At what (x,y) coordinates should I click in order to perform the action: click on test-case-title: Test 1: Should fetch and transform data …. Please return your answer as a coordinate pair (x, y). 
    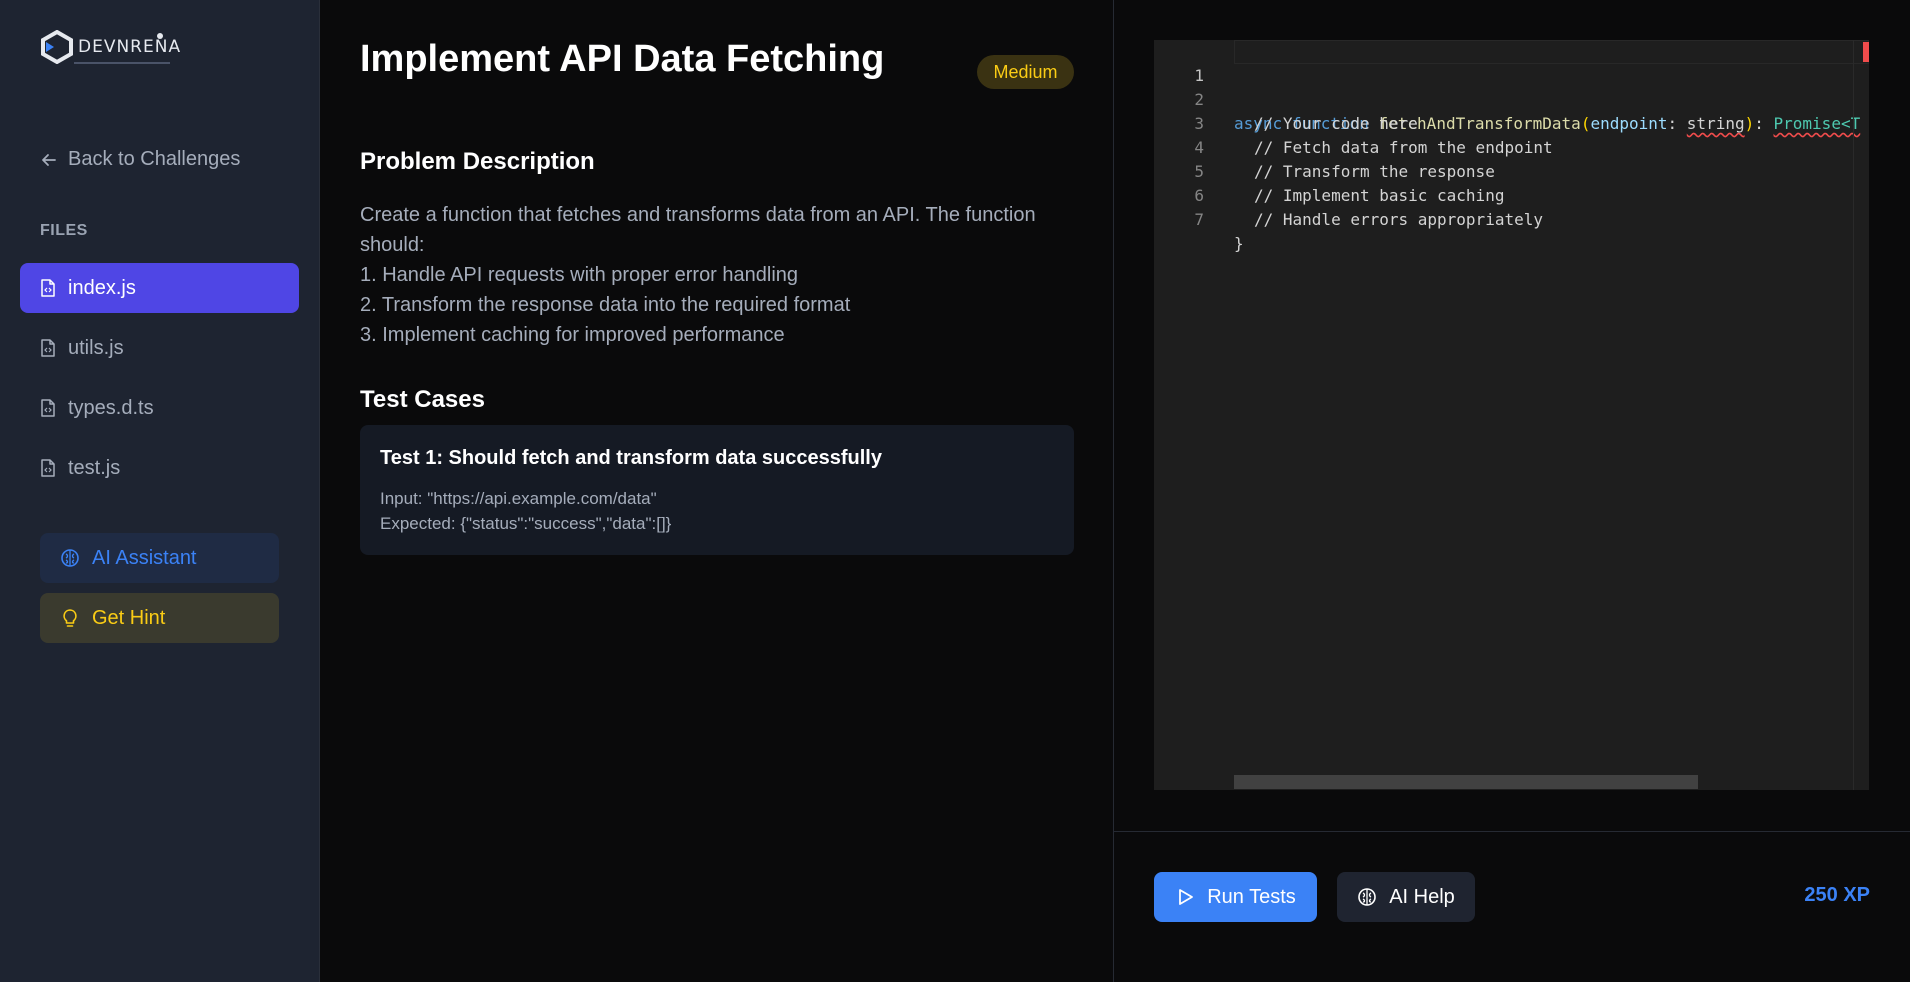
    Looking at the image, I should click on (631, 458).